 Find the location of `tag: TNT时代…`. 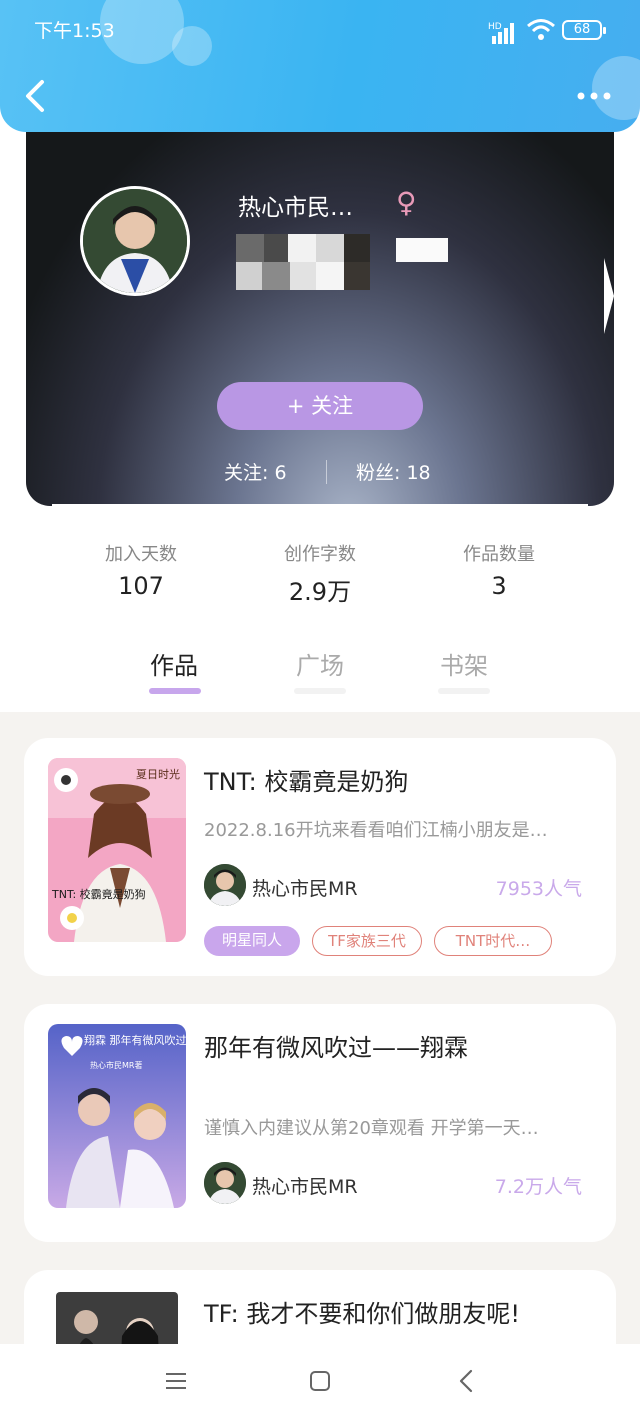

tag: TNT时代… is located at coordinates (493, 941).